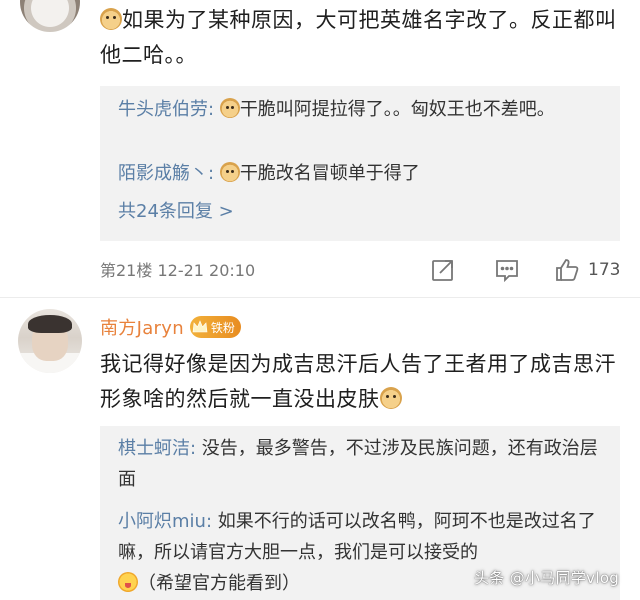 The image size is (640, 600). Describe the element at coordinates (222, 327) in the screenshot. I see `badge-label: 铁粉` at that location.